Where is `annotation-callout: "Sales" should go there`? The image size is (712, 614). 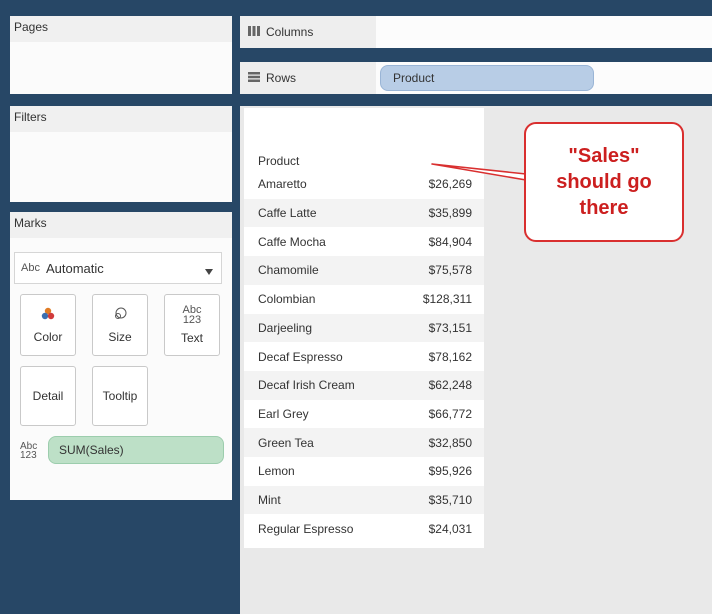
annotation-callout: "Sales" should go there is located at coordinates (604, 182).